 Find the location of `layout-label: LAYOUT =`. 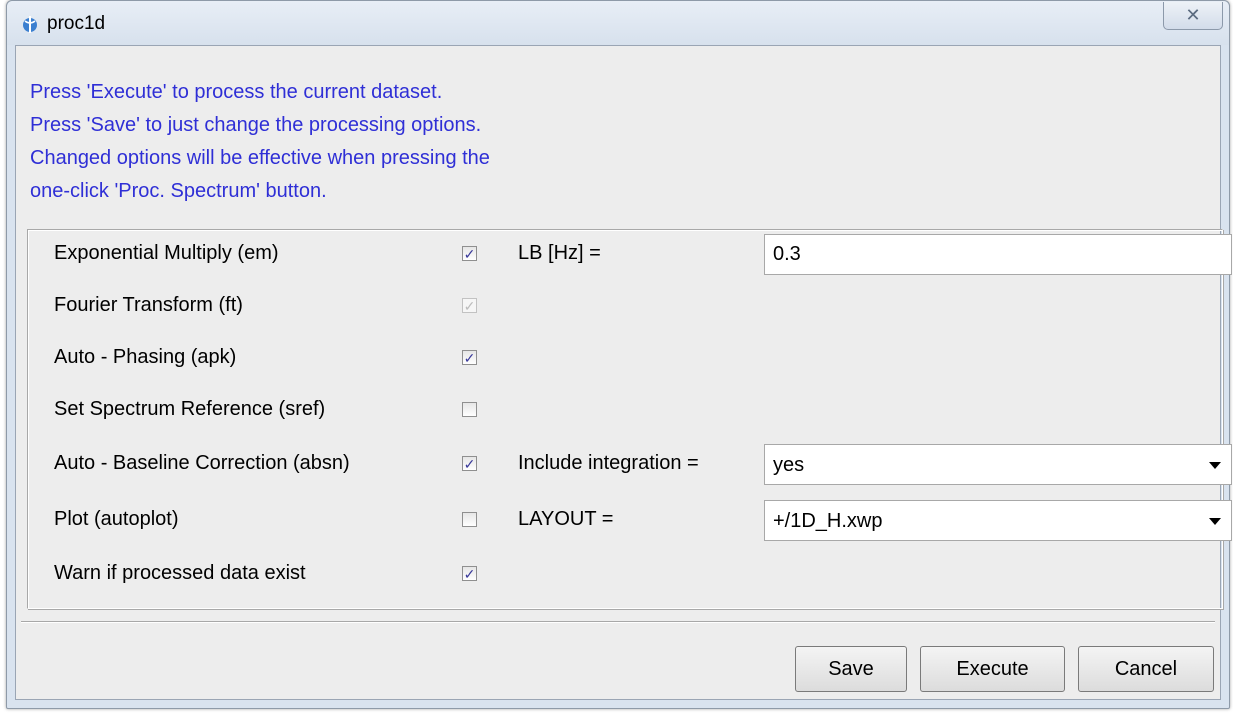

layout-label: LAYOUT = is located at coordinates (566, 519).